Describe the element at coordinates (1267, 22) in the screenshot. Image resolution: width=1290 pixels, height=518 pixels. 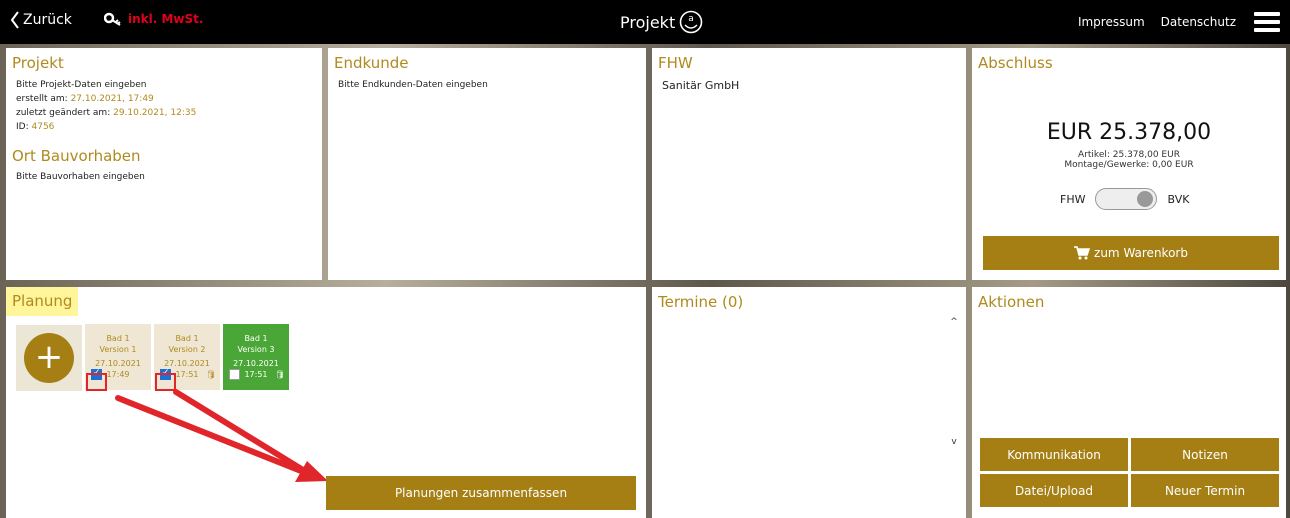
I see `menu-icon` at that location.